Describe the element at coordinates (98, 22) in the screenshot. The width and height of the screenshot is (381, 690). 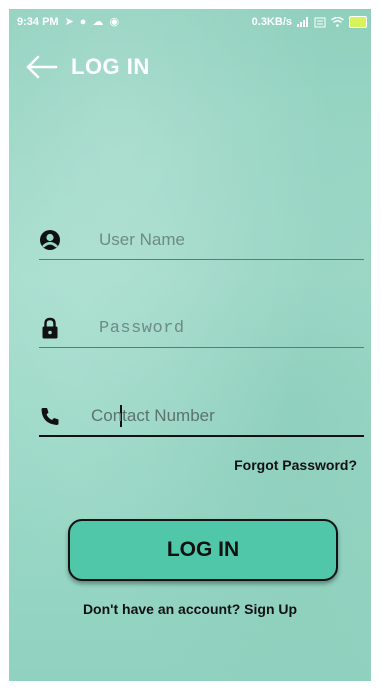
I see `cloud-icon: ☁` at that location.